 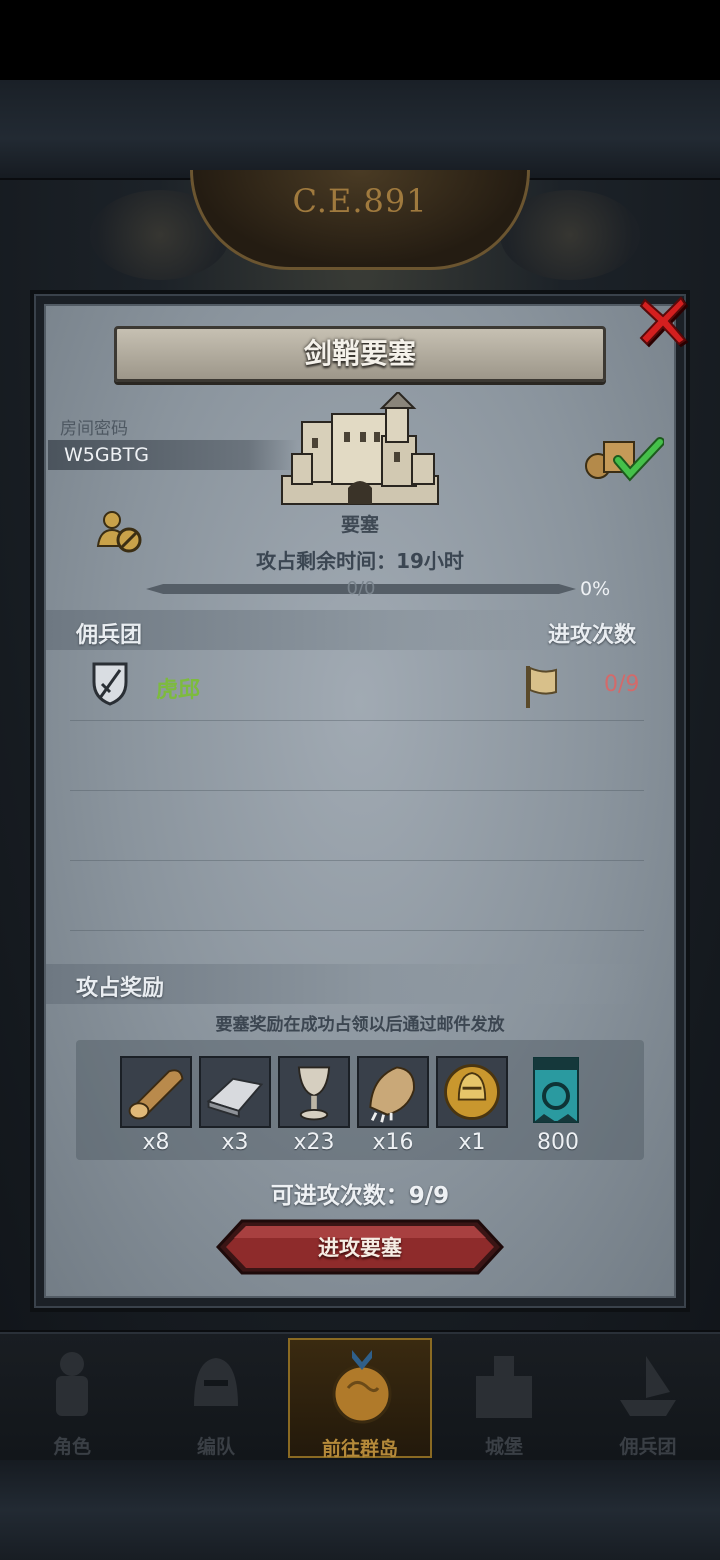 I want to click on flag-icon, so click(x=541, y=687).